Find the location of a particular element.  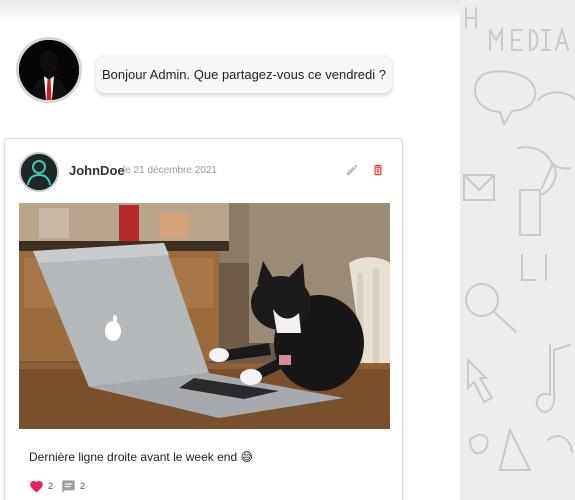

like-button: 2 is located at coordinates (41, 486).